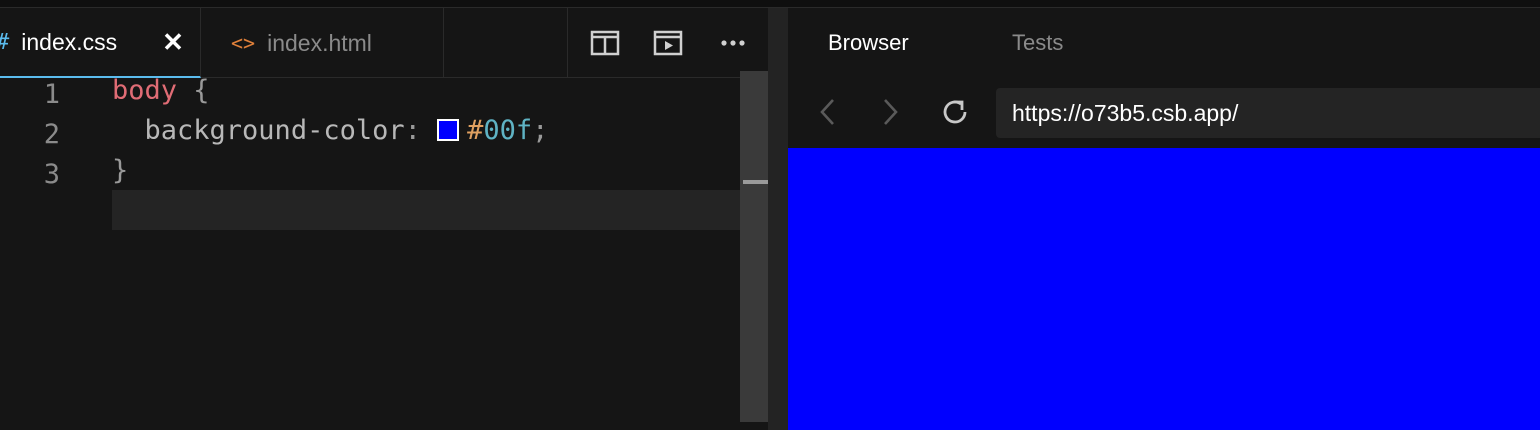 This screenshot has height=430, width=1540. What do you see at coordinates (828, 112) in the screenshot?
I see `back-arrow-icon` at bounding box center [828, 112].